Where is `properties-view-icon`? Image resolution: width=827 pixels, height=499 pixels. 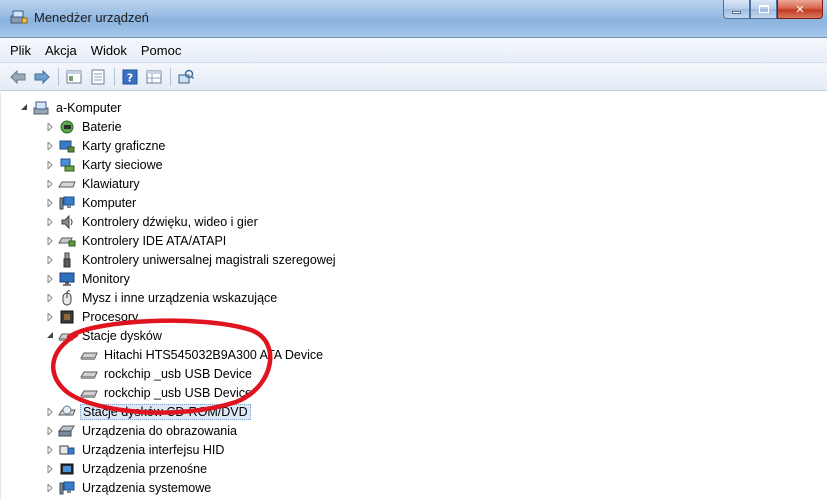 properties-view-icon is located at coordinates (74, 76).